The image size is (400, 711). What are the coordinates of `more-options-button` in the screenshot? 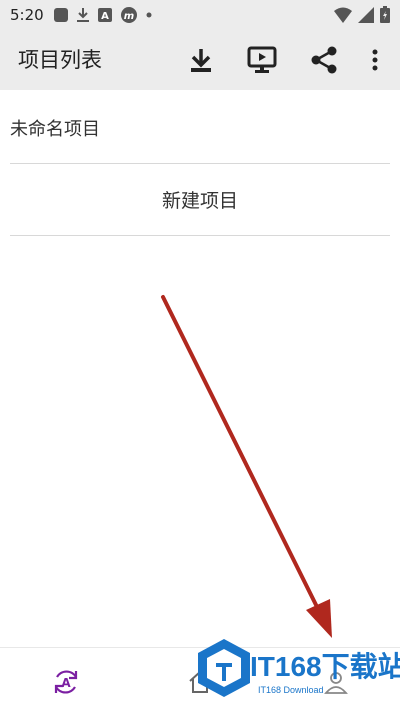 It's located at (375, 60).